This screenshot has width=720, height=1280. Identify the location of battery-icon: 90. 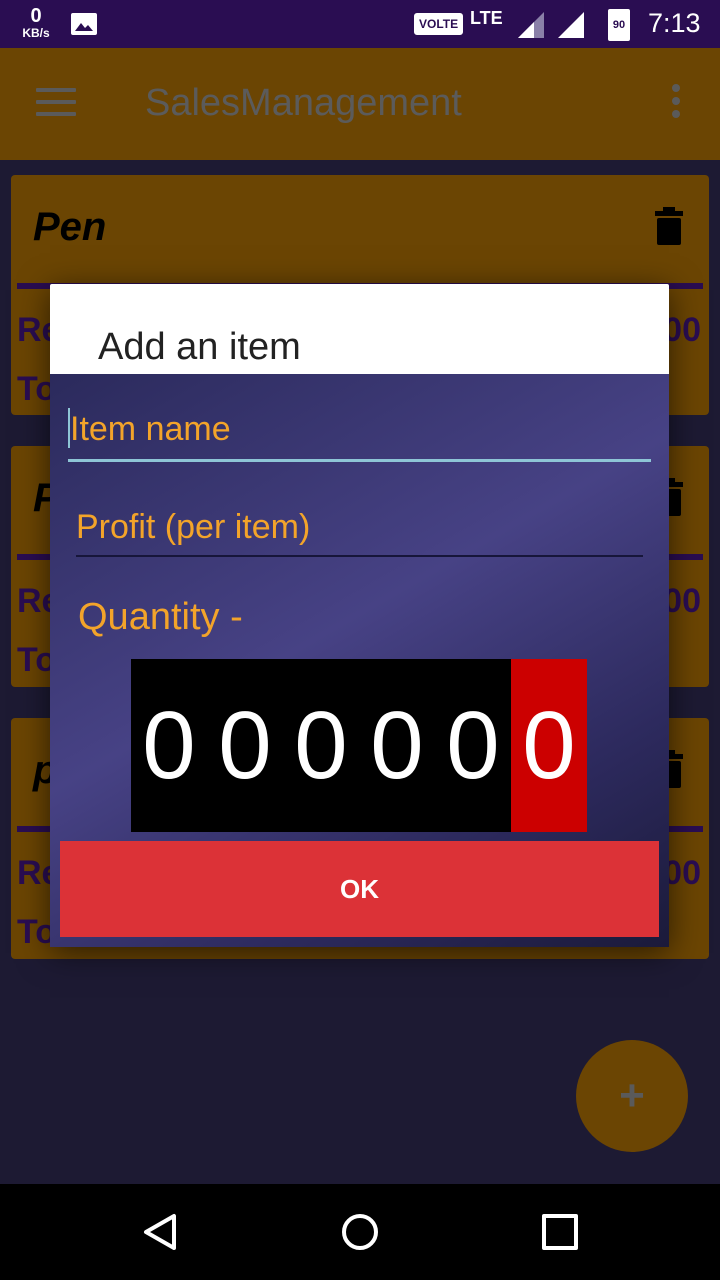
(619, 25).